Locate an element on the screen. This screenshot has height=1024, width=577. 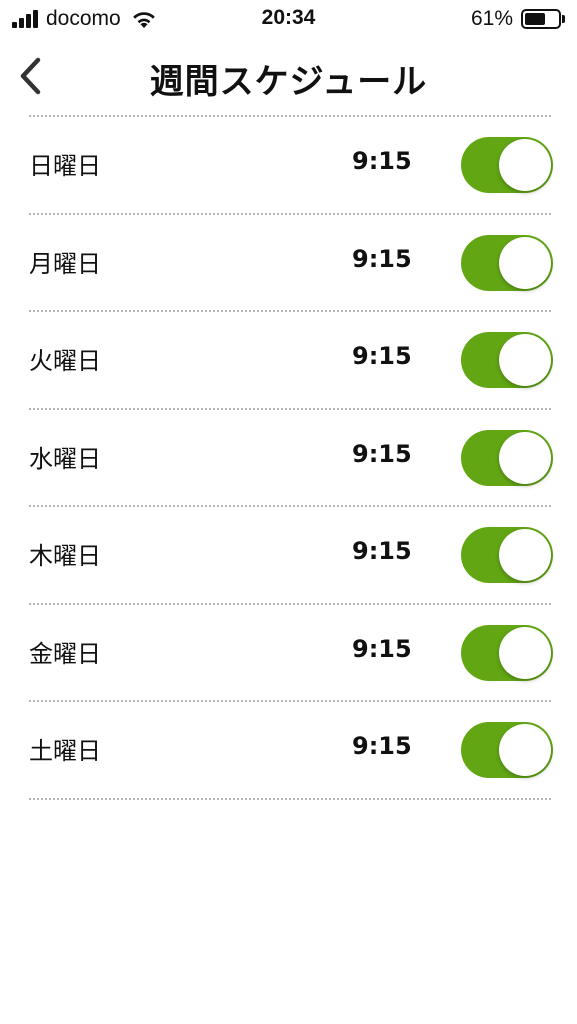
schedule-row-monday: 月曜日 9:15 is located at coordinates (291, 263).